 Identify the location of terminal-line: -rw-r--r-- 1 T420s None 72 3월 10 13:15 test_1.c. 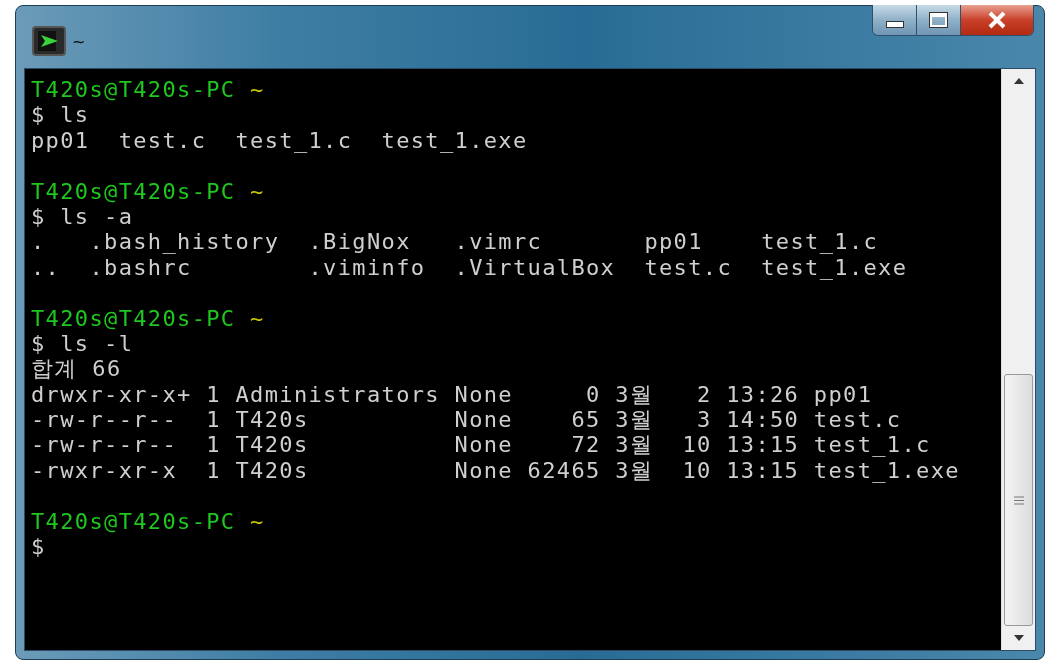
(481, 445).